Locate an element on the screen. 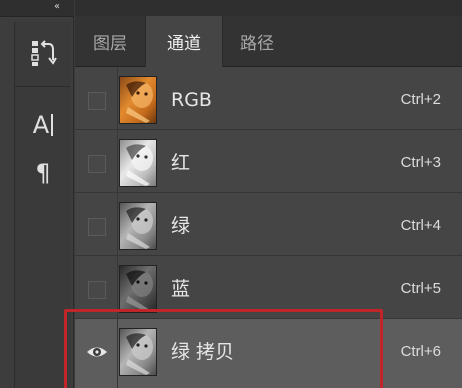 This screenshot has height=388, width=462. tool-column is located at coordinates (42, 205).